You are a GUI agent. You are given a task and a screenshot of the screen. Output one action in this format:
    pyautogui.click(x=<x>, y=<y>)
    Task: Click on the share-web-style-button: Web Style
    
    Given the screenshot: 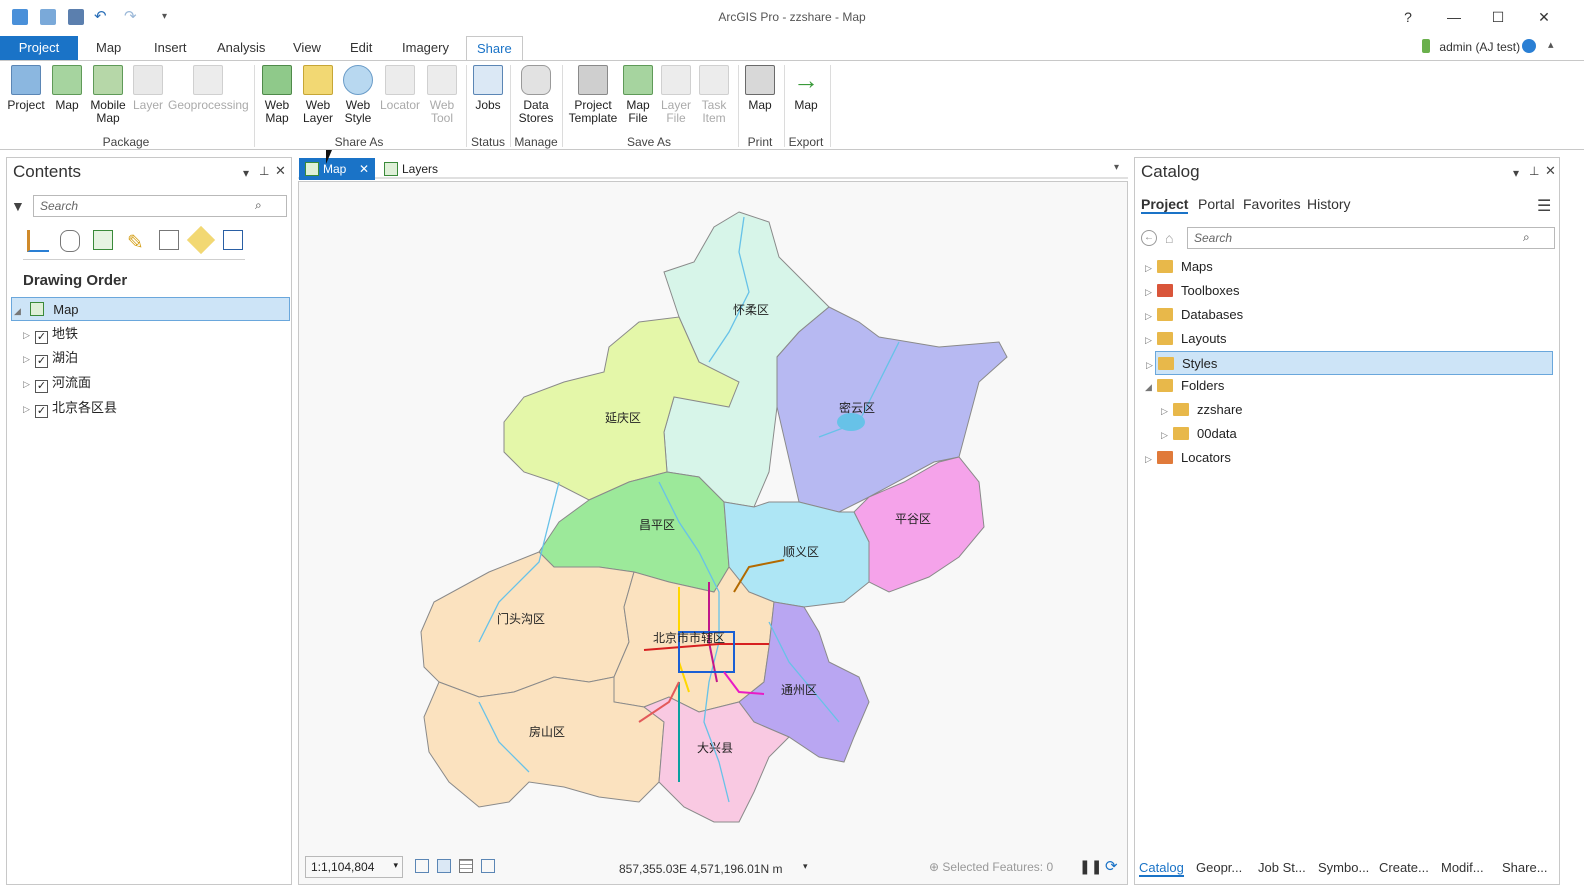 What is the action you would take?
    pyautogui.click(x=358, y=95)
    